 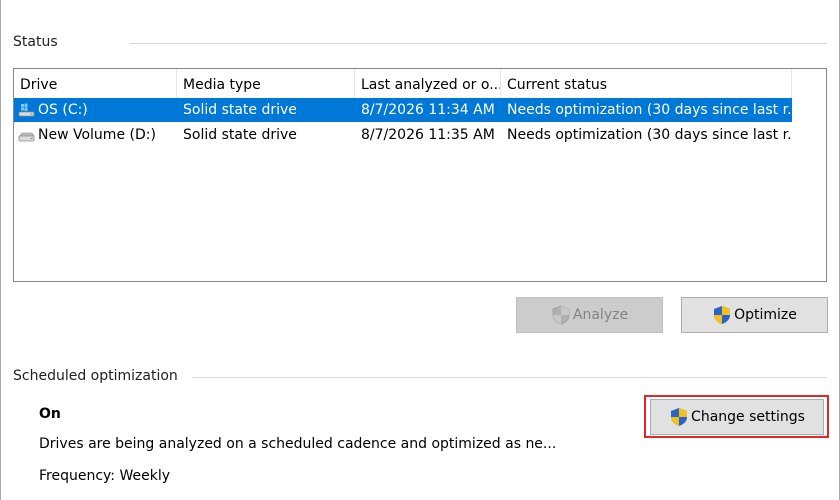 I want to click on drive-name: OS (C:), so click(x=63, y=110).